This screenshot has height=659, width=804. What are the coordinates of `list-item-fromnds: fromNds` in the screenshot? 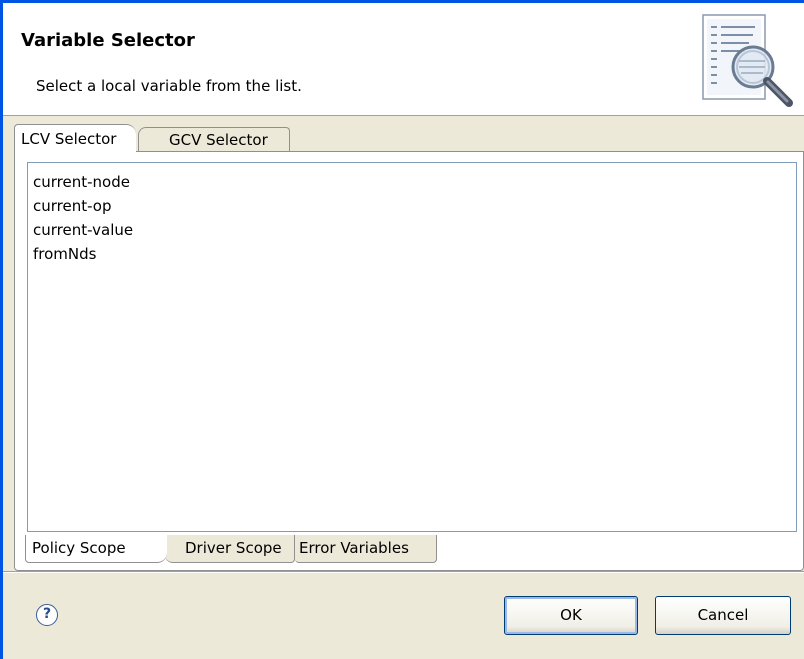 It's located at (414, 255).